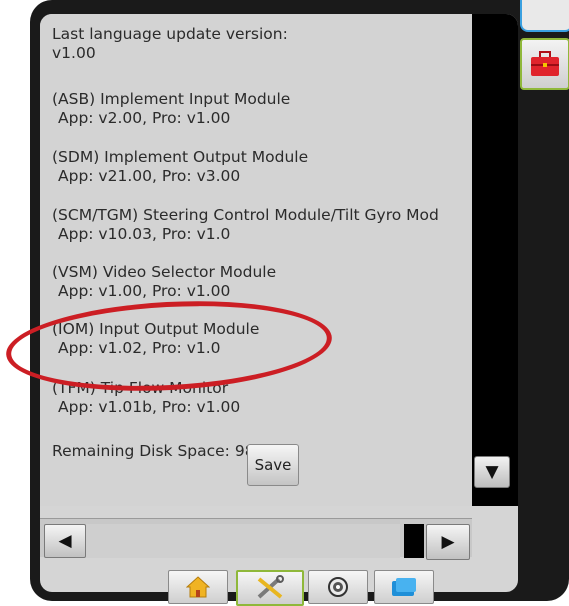 This screenshot has height=606, width=569. I want to click on save-button: Save, so click(273, 465).